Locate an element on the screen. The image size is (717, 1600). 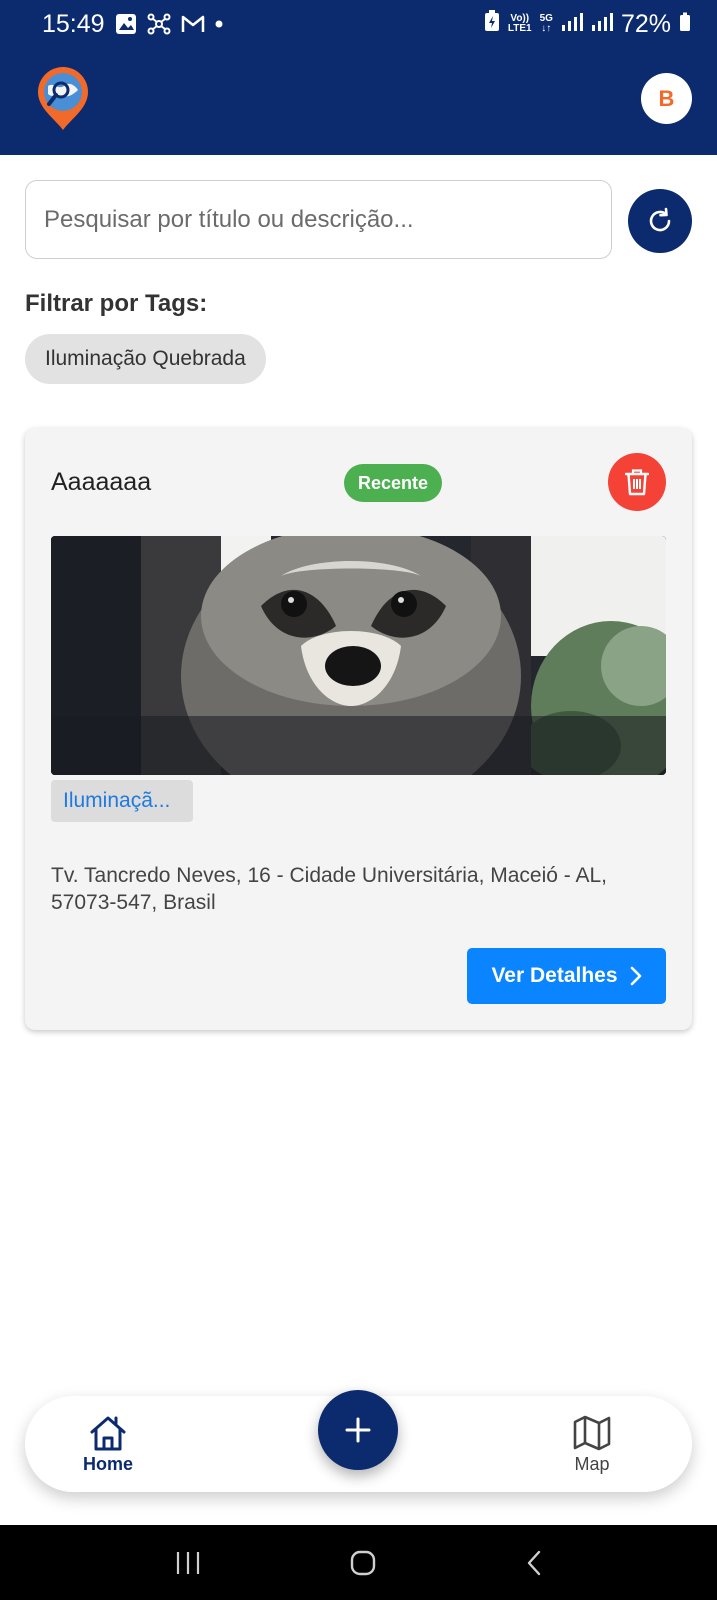
raccoon-photo is located at coordinates (358, 655).